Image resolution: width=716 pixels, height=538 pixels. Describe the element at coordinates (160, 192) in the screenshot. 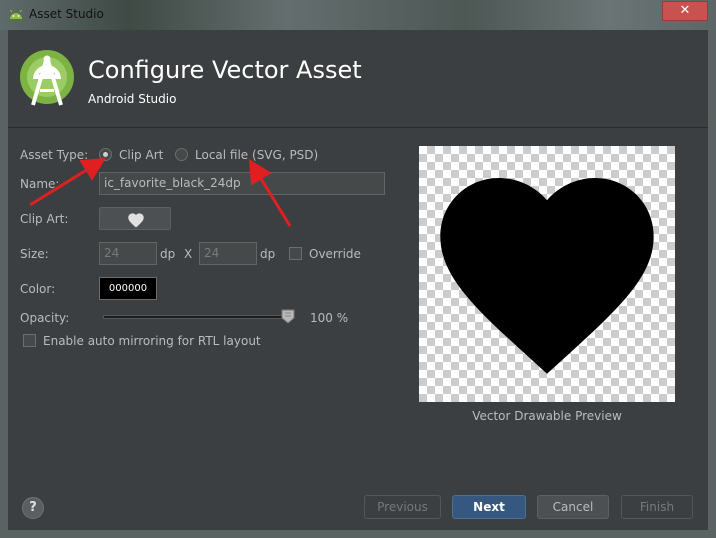

I see `annotation-arrows` at that location.